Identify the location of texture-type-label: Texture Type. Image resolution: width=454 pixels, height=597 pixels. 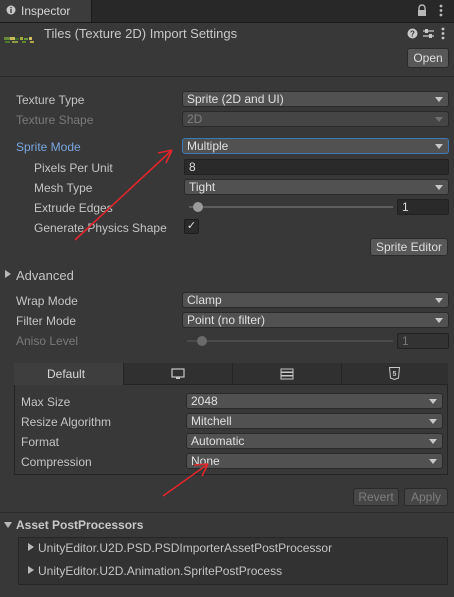
(50, 100).